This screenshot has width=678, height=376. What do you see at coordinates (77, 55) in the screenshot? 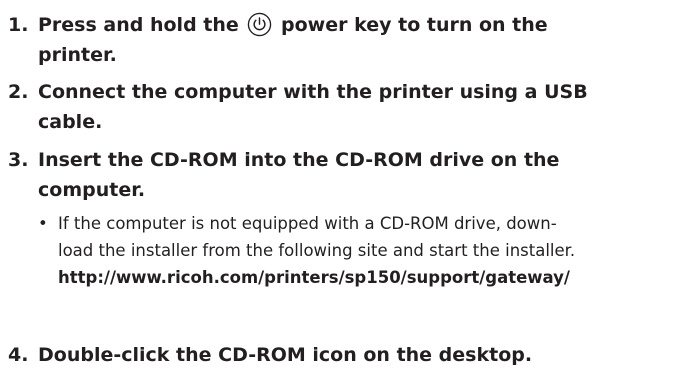
I see `step-1-continuation: printer.` at bounding box center [77, 55].